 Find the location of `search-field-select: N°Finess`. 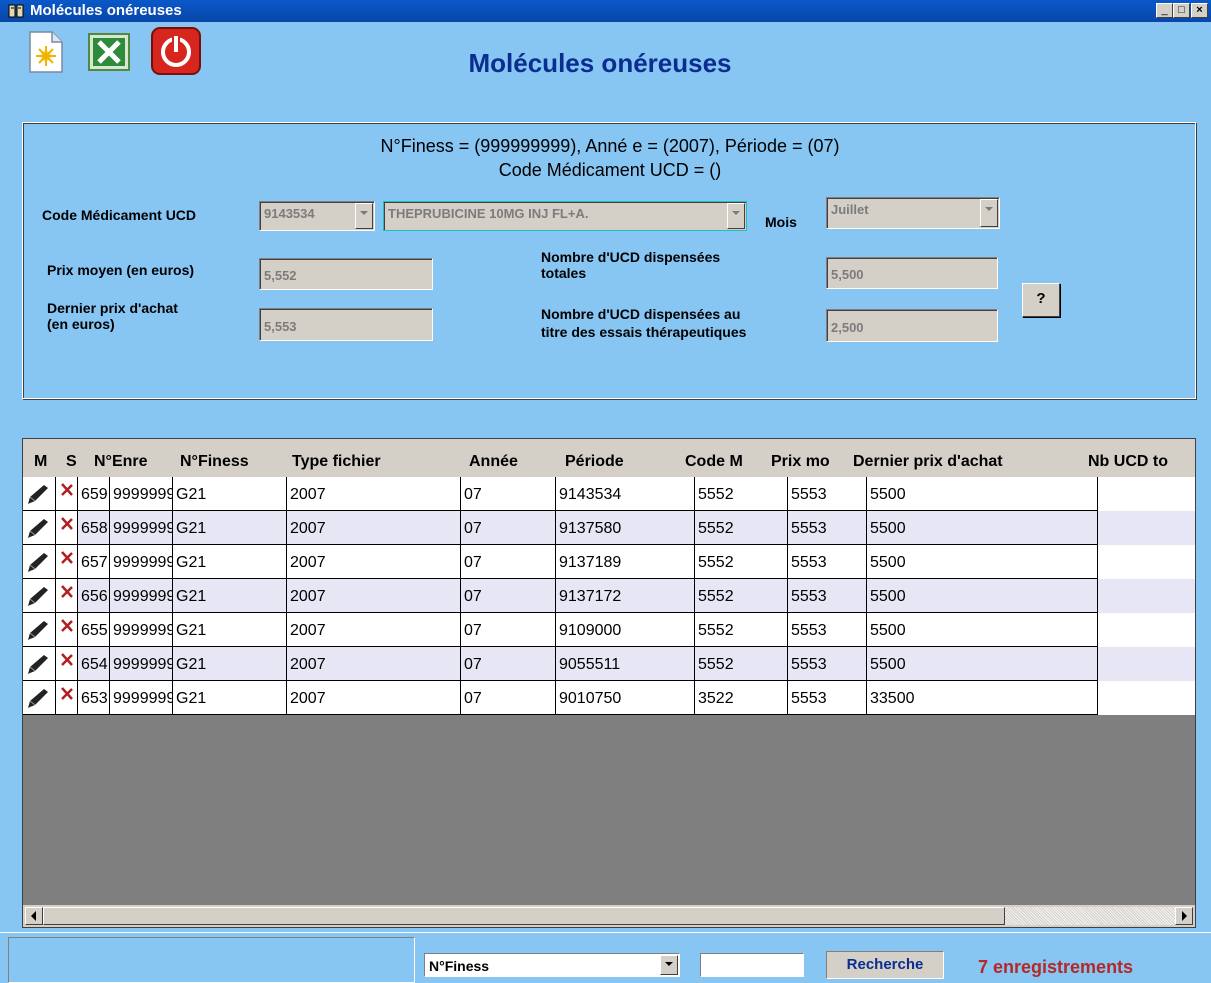

search-field-select: N°Finess is located at coordinates (552, 965).